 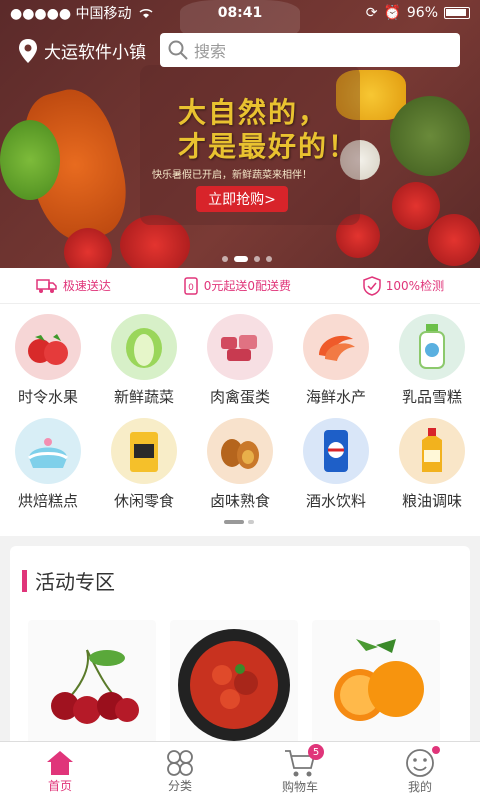 I want to click on status-bar: ●●●●● 中国移动 08:41 ⟳ ⏰ 96%, so click(x=240, y=13).